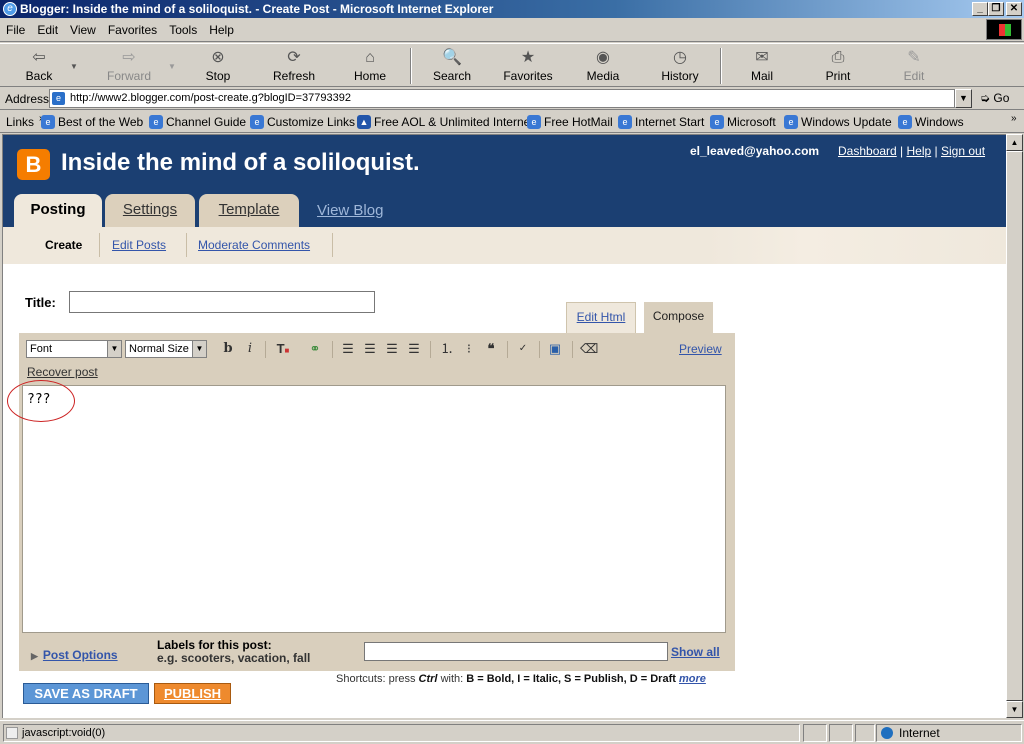 Image resolution: width=1024 pixels, height=744 pixels. I want to click on link-icon: ⚭, so click(315, 349).